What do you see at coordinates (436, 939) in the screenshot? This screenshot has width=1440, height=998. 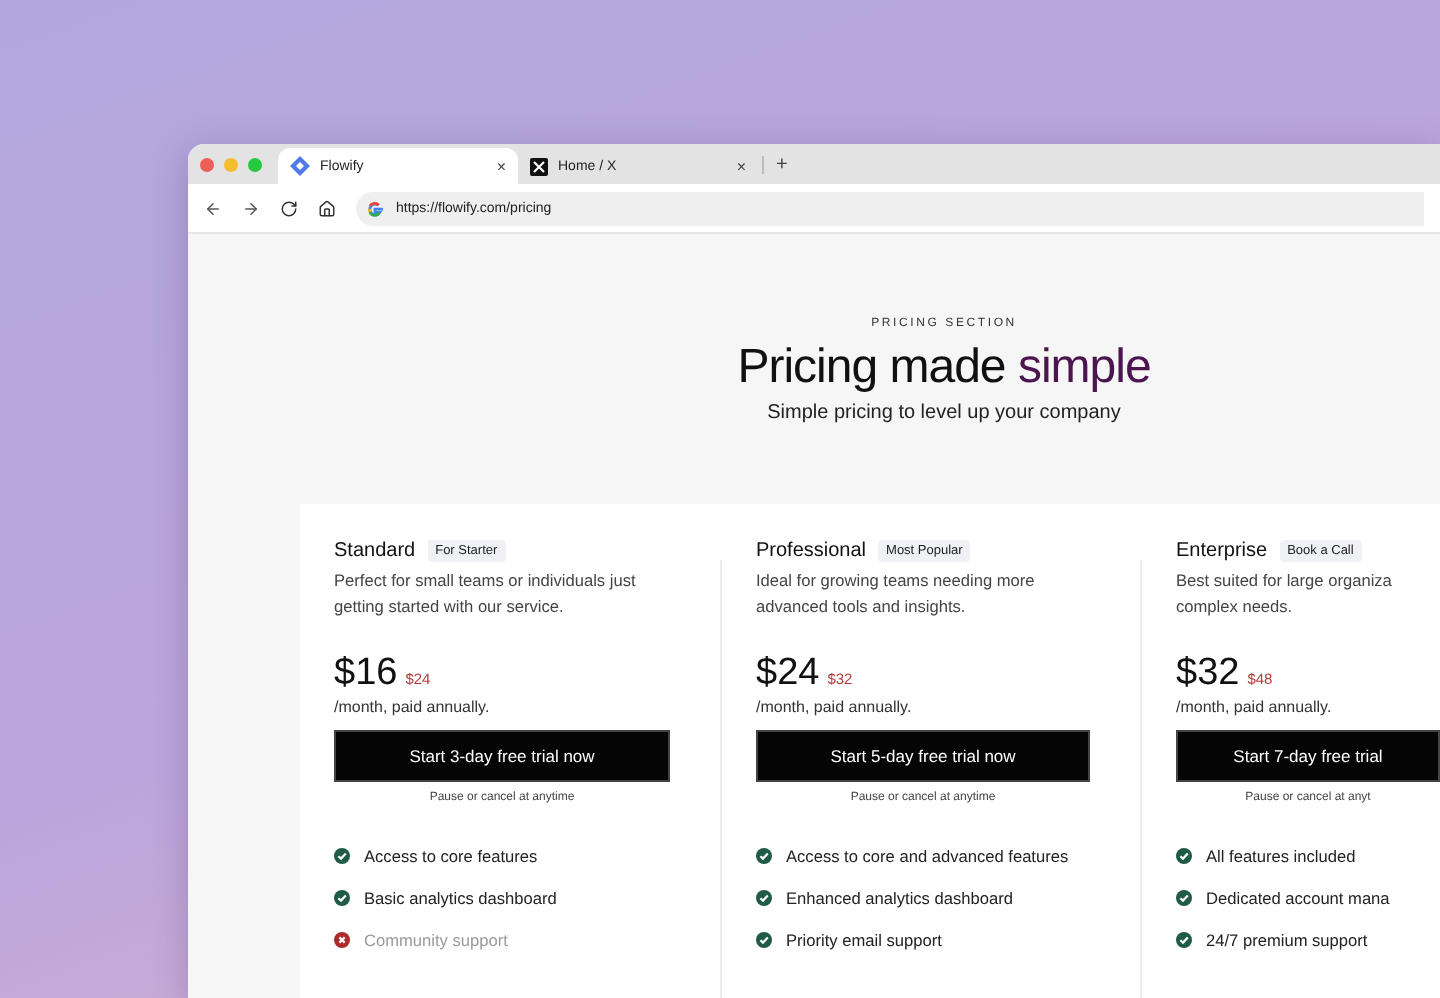 I see `feature-text: Community support` at bounding box center [436, 939].